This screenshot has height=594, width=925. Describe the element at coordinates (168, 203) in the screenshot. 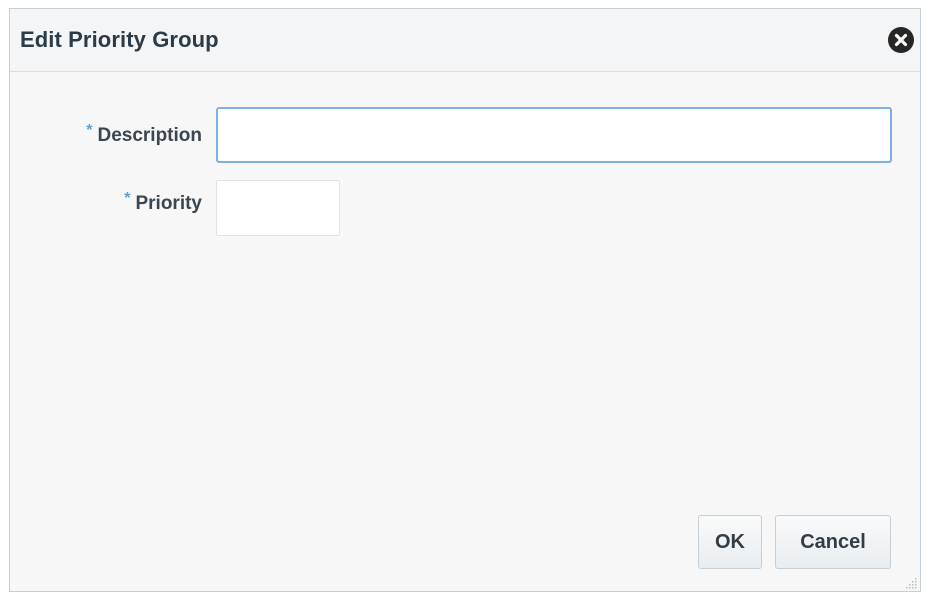

I see `priority-label-text: Priority` at that location.